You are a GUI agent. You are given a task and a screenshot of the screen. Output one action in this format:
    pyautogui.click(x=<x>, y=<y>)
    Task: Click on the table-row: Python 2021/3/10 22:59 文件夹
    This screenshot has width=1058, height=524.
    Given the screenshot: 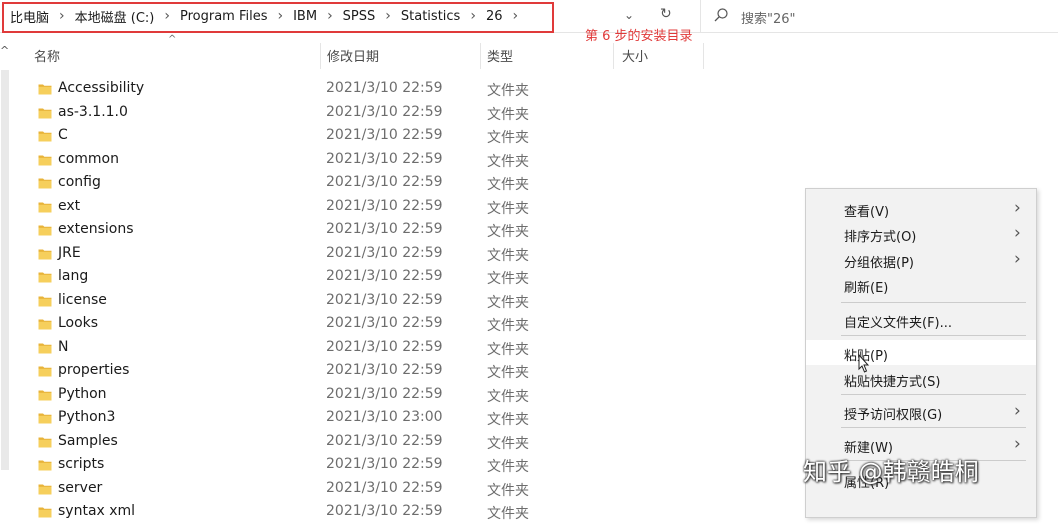 What is the action you would take?
    pyautogui.click(x=290, y=395)
    